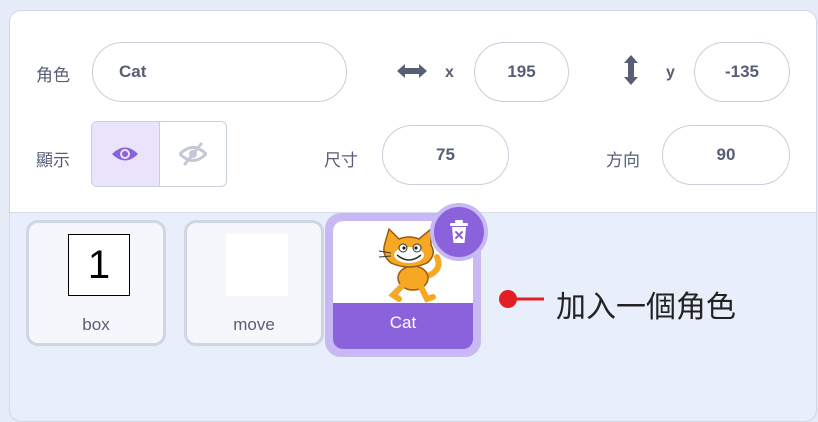 This screenshot has height=422, width=818. What do you see at coordinates (623, 160) in the screenshot?
I see `direction-label: 方向` at bounding box center [623, 160].